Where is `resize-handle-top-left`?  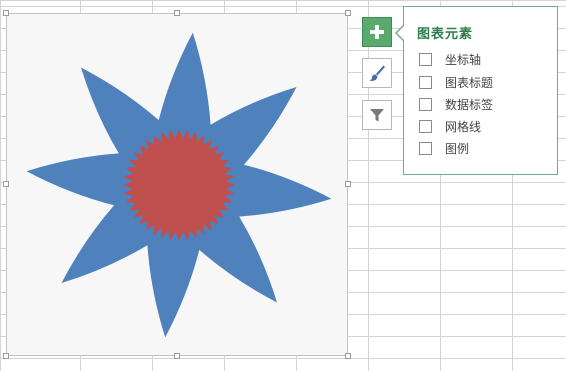
resize-handle-top-left is located at coordinates (6, 13).